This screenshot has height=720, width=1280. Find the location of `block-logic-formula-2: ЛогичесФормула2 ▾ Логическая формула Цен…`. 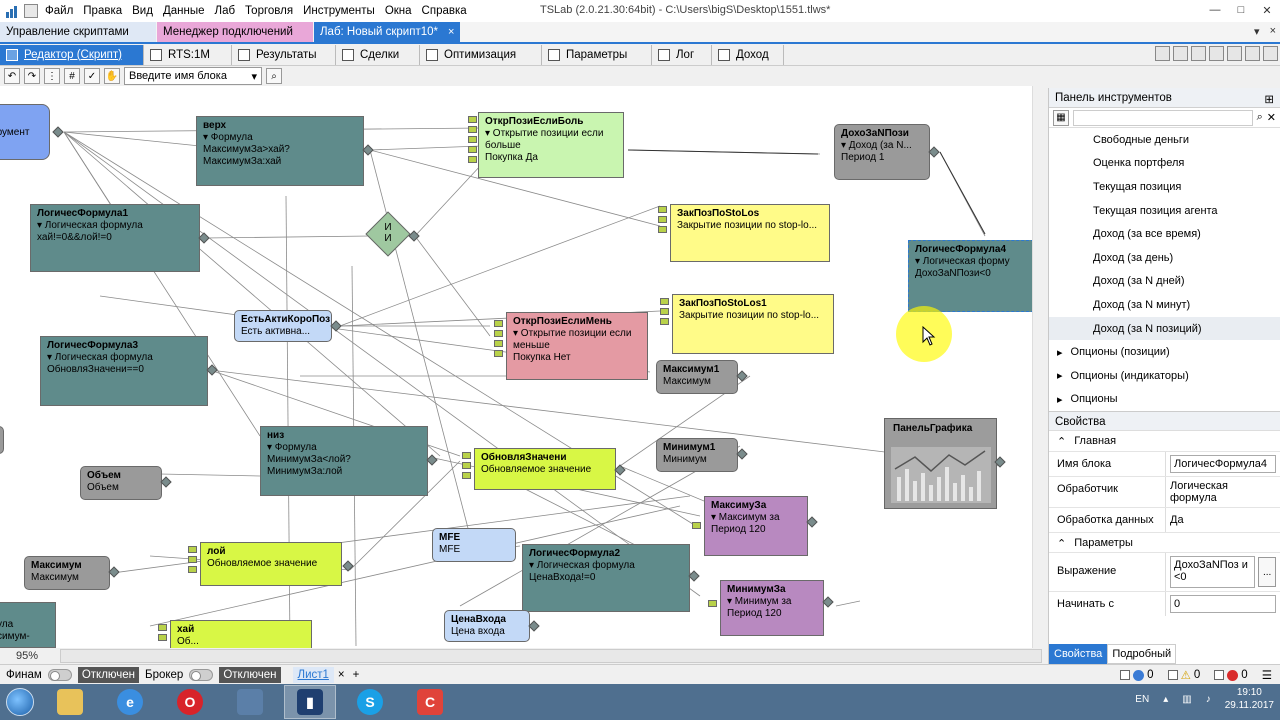

block-logic-formula-2: ЛогичесФормула2 ▾ Логическая формула Цен… is located at coordinates (606, 578).